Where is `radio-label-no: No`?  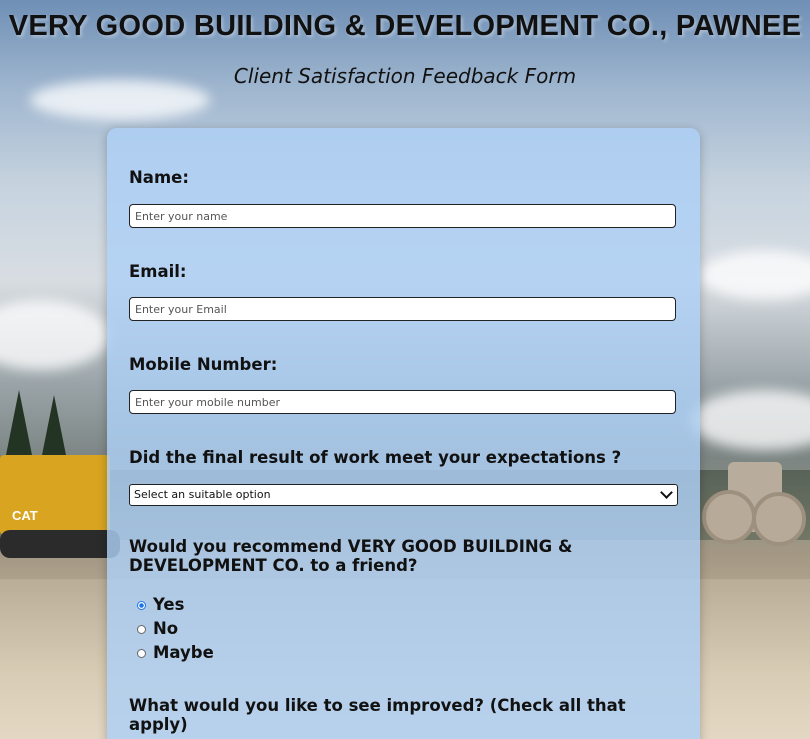 radio-label-no: No is located at coordinates (166, 628).